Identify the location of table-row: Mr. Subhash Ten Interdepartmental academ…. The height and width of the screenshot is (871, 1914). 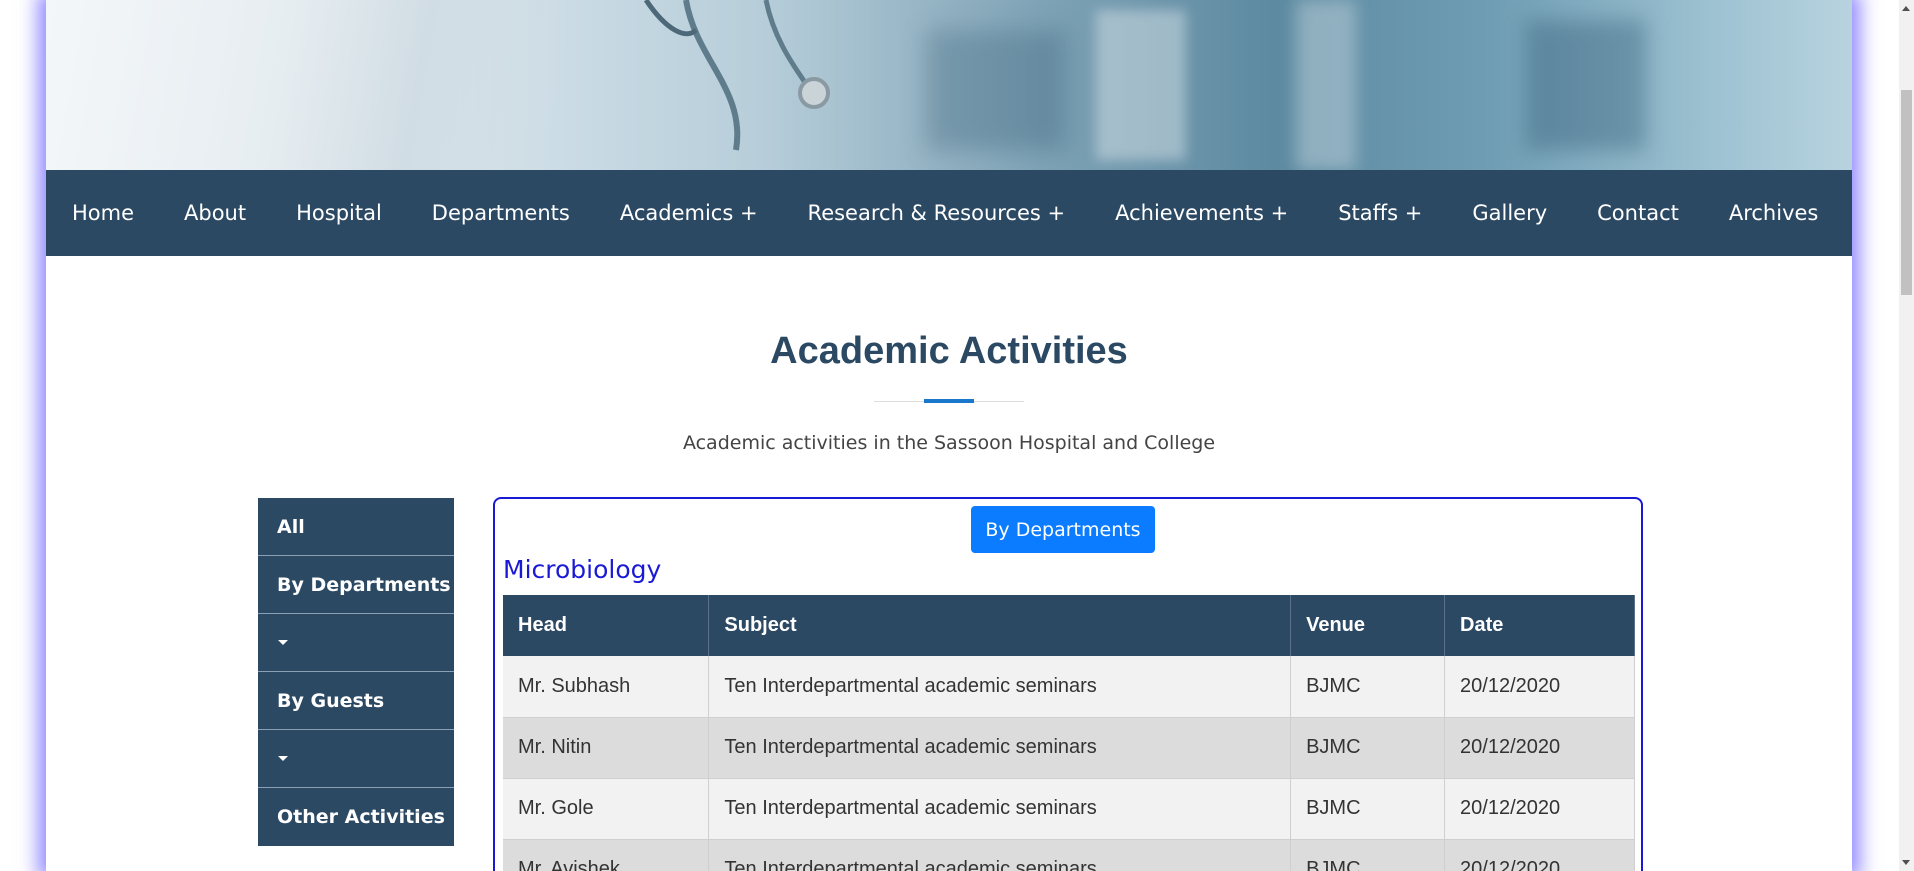
(1069, 687).